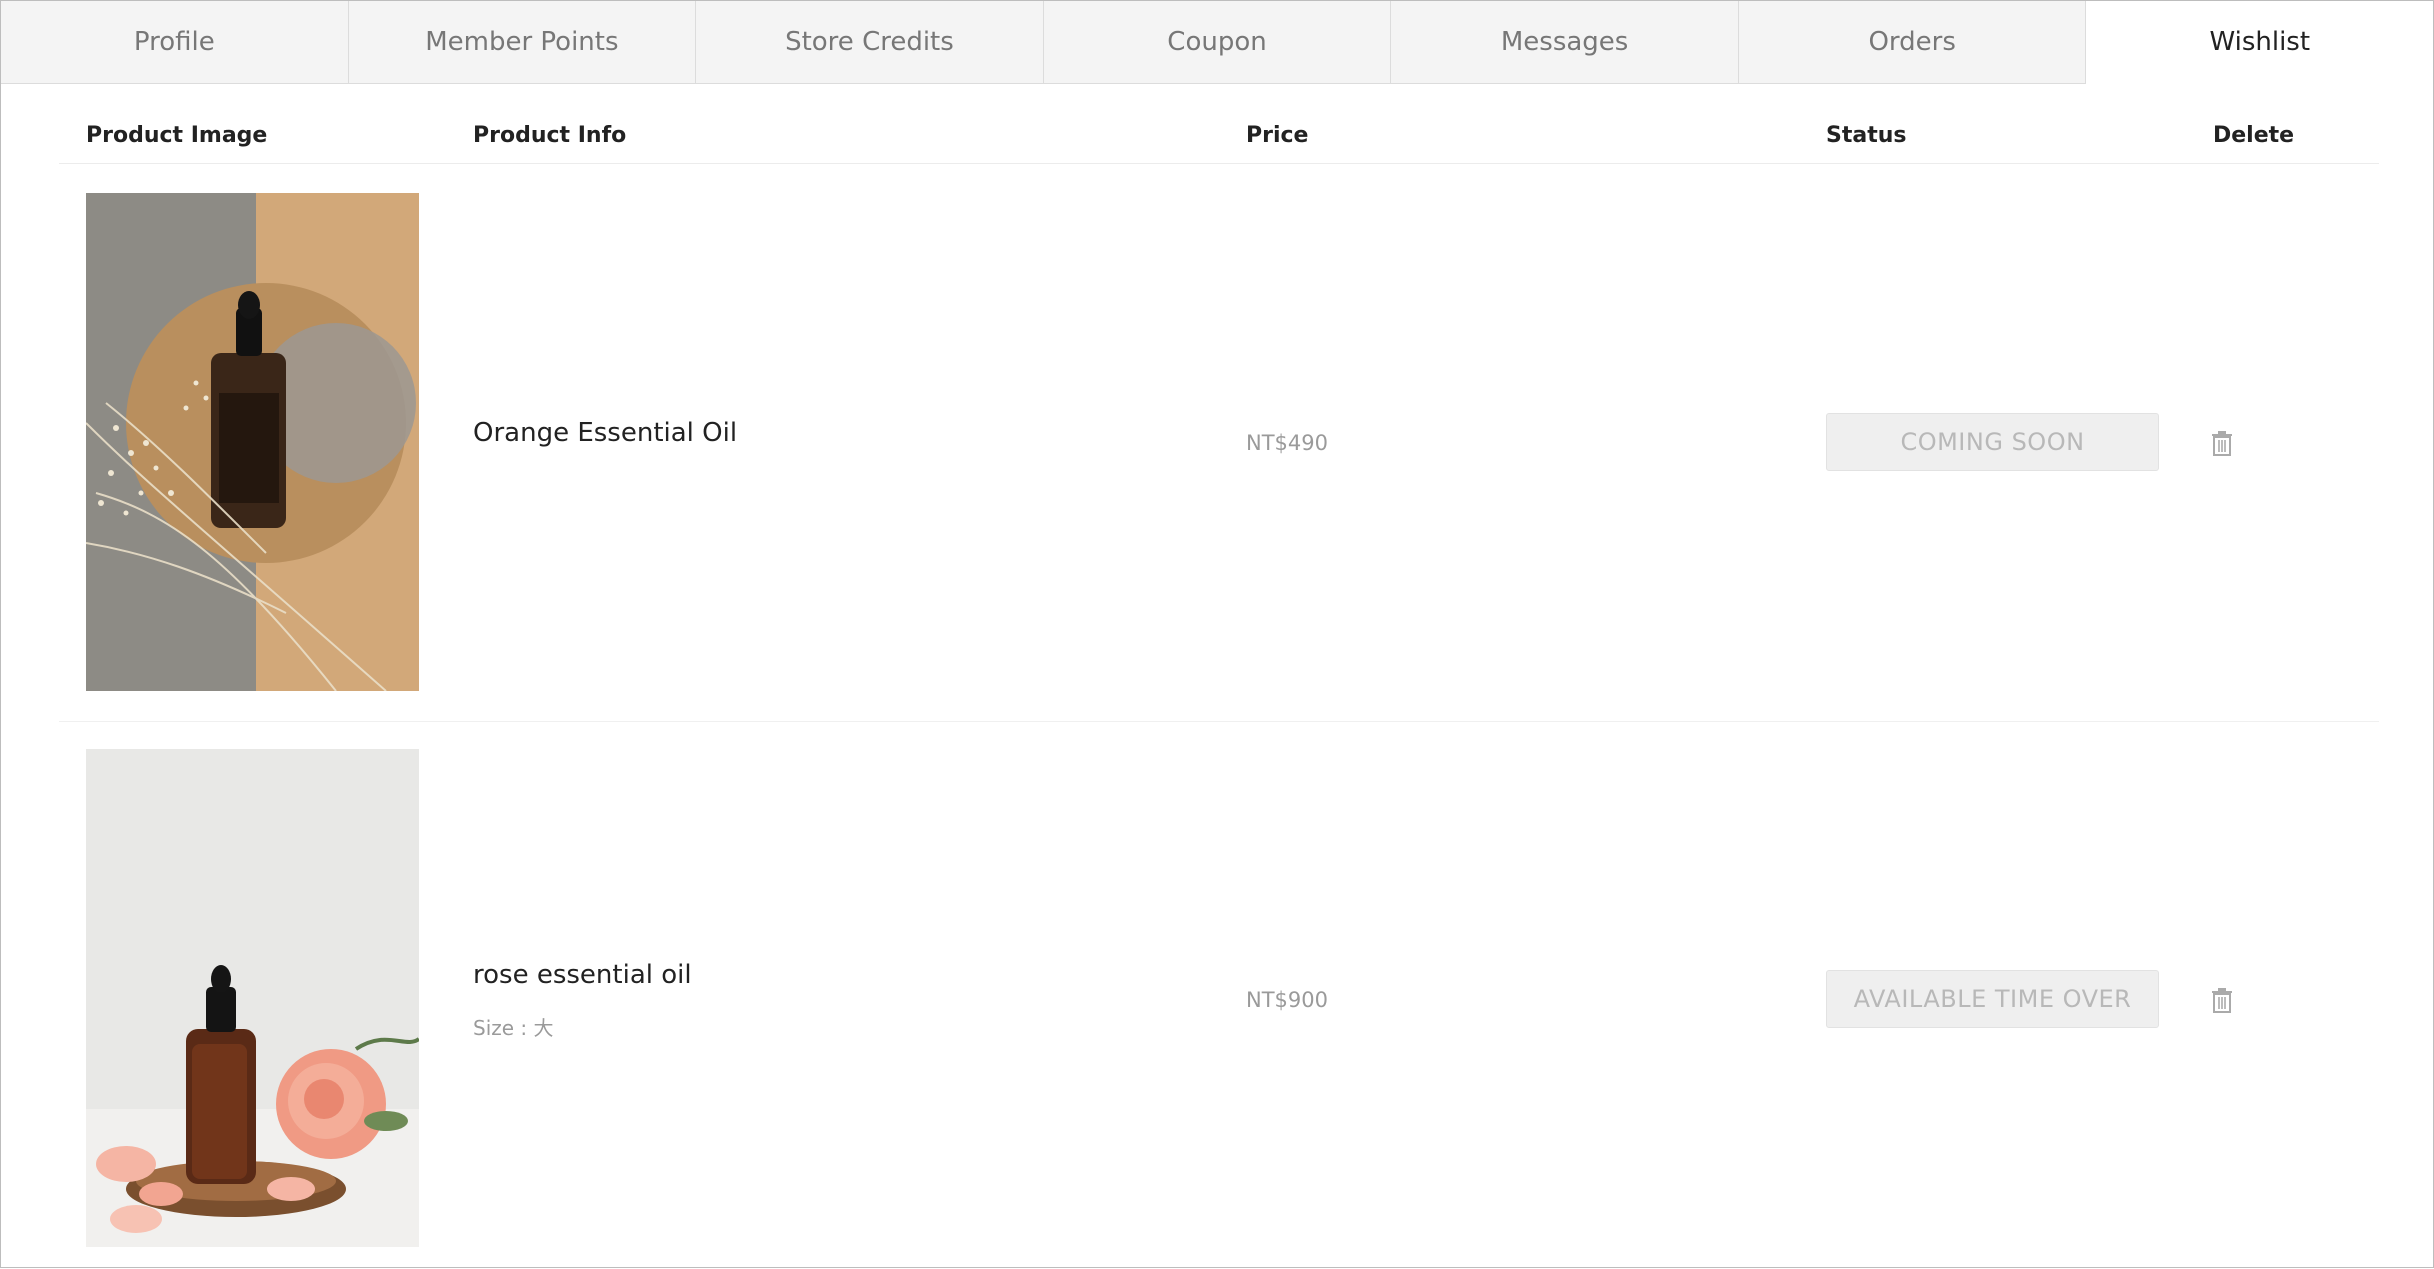  I want to click on product-name: rose essential oil, so click(582, 975).